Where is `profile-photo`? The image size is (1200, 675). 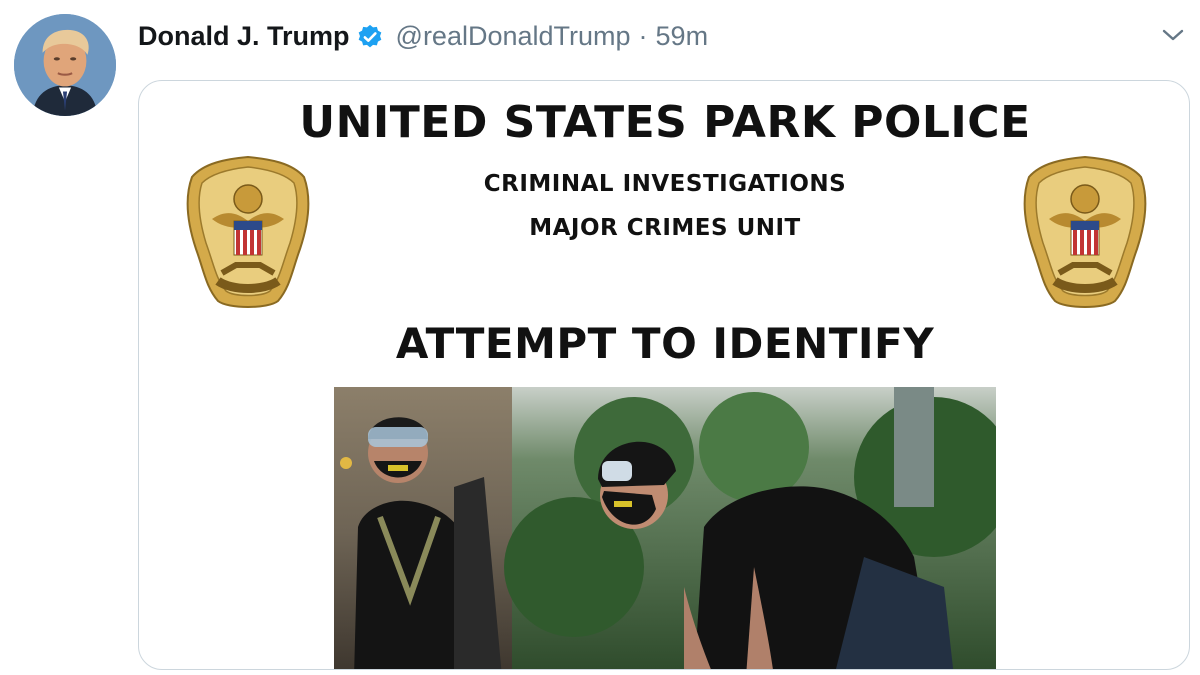 profile-photo is located at coordinates (65, 65).